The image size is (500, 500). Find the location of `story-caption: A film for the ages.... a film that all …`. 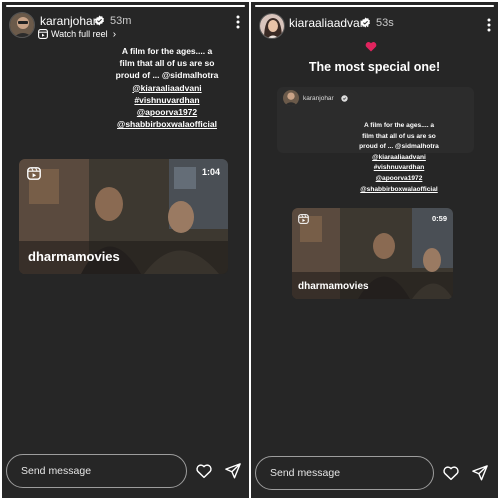

story-caption: A film for the ages.... a film that all … is located at coordinates (167, 87).